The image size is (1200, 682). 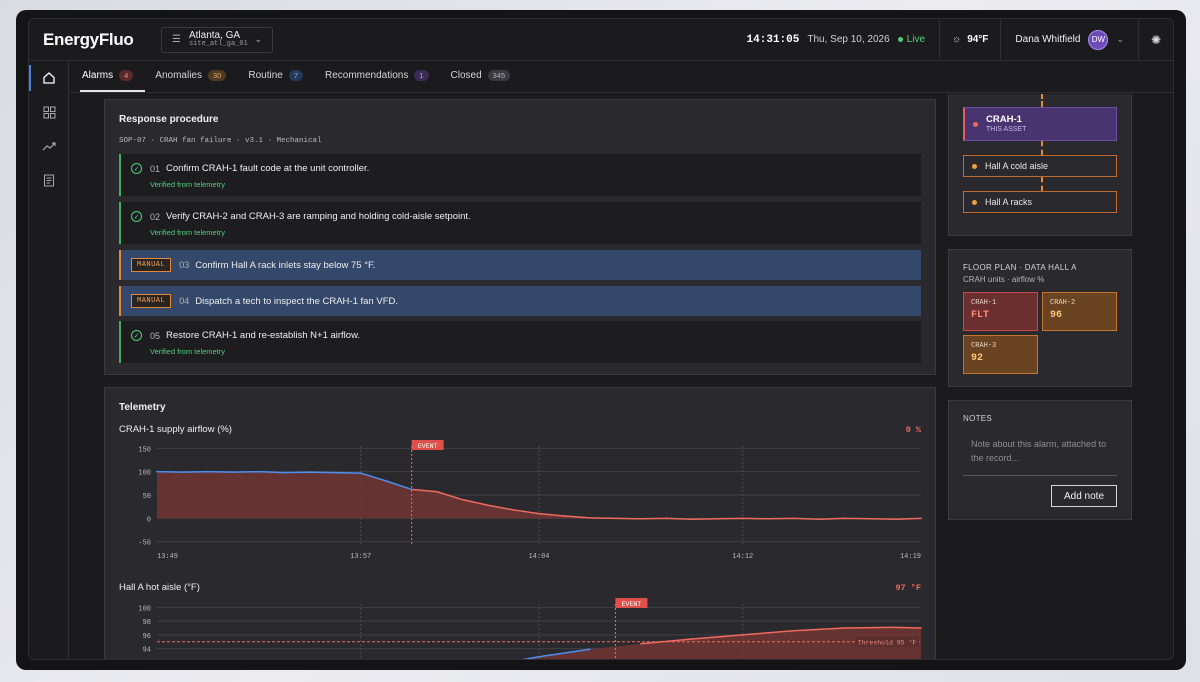 What do you see at coordinates (980, 315) in the screenshot?
I see `cell-value: FLT` at bounding box center [980, 315].